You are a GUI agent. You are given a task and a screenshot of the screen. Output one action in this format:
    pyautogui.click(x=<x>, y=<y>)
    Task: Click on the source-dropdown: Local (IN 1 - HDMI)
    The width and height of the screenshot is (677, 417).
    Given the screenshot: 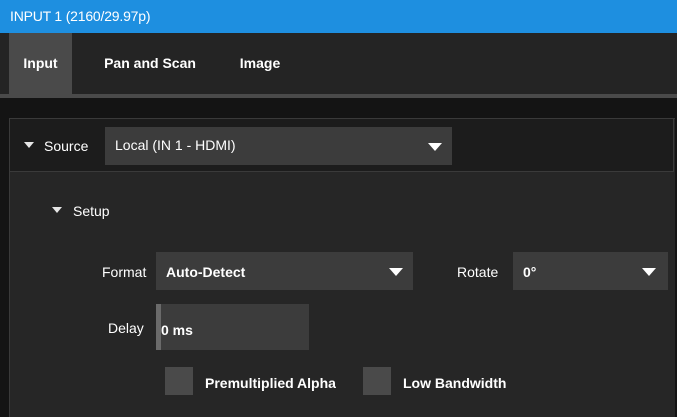 What is the action you would take?
    pyautogui.click(x=278, y=146)
    